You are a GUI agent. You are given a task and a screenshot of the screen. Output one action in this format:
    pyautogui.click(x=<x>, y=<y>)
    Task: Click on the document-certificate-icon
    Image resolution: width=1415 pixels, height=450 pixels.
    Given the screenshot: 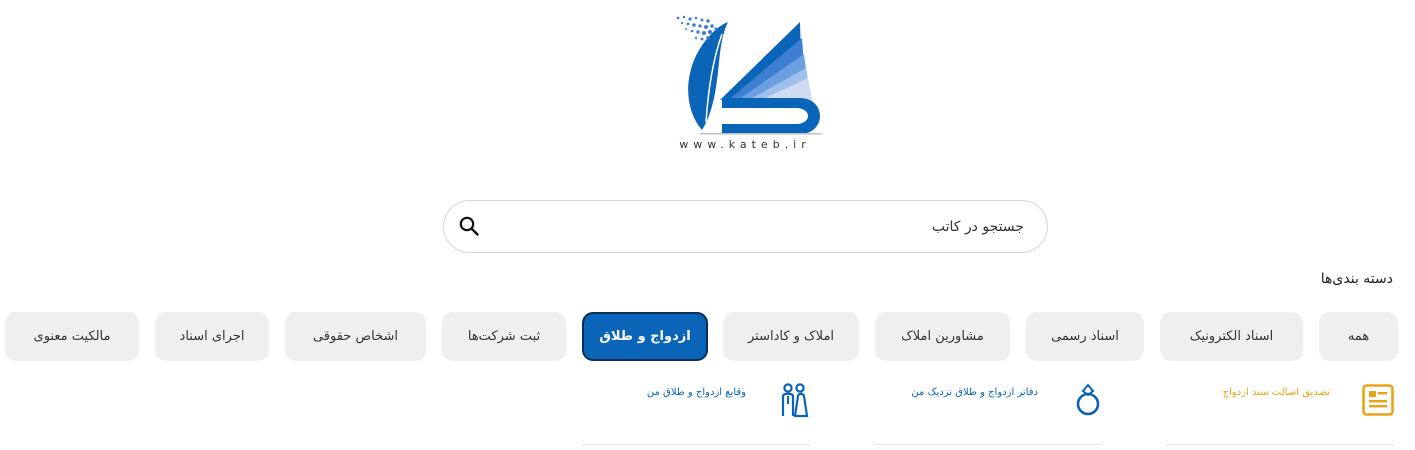 What is the action you would take?
    pyautogui.click(x=1378, y=400)
    